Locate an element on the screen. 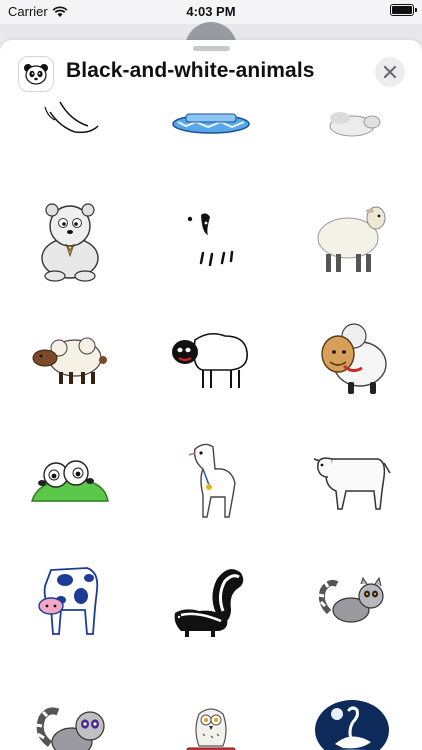 This screenshot has height=750, width=422. sheep-on-hill-sticker is located at coordinates (70, 481).